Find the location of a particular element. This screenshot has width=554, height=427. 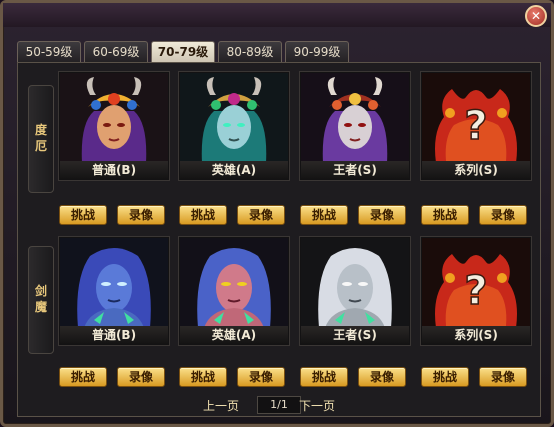

tab-70-79: 70-79级 is located at coordinates (183, 51).